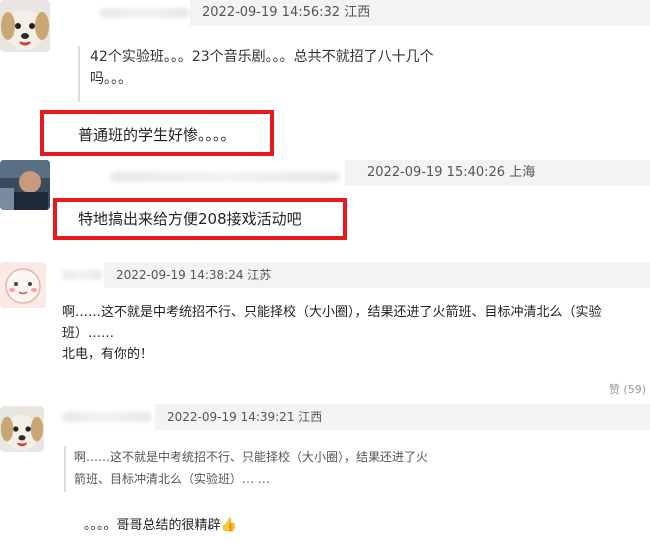 This screenshot has height=543, width=650. What do you see at coordinates (420, 13) in the screenshot?
I see `comment-meta: 2022-09-19 14:56:32 江西` at bounding box center [420, 13].